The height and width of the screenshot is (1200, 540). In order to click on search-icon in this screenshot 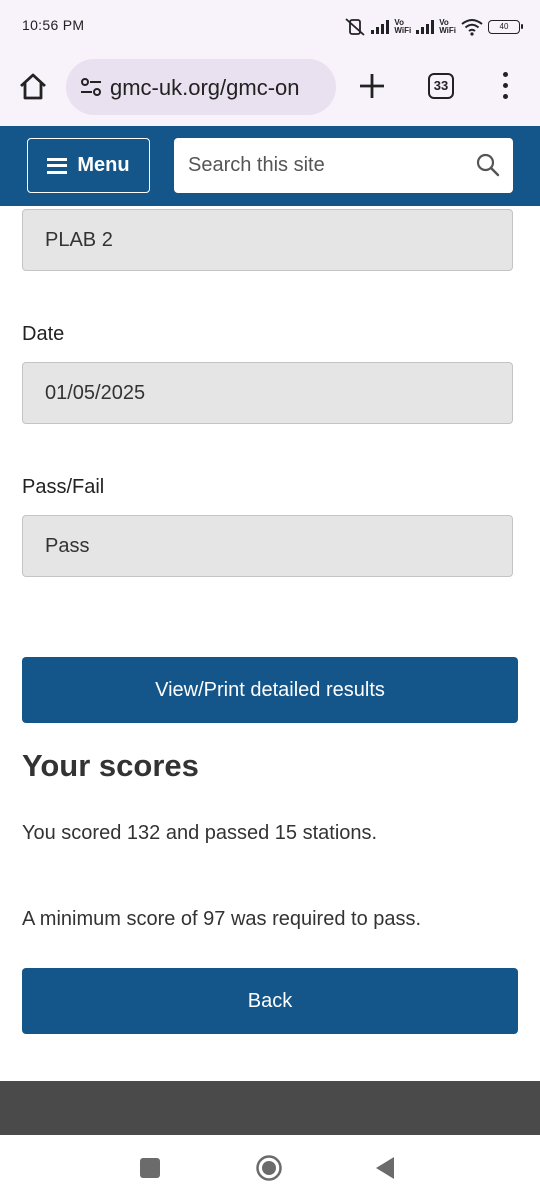, I will do `click(488, 165)`.